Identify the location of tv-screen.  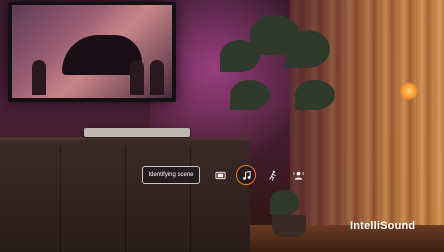
(92, 51).